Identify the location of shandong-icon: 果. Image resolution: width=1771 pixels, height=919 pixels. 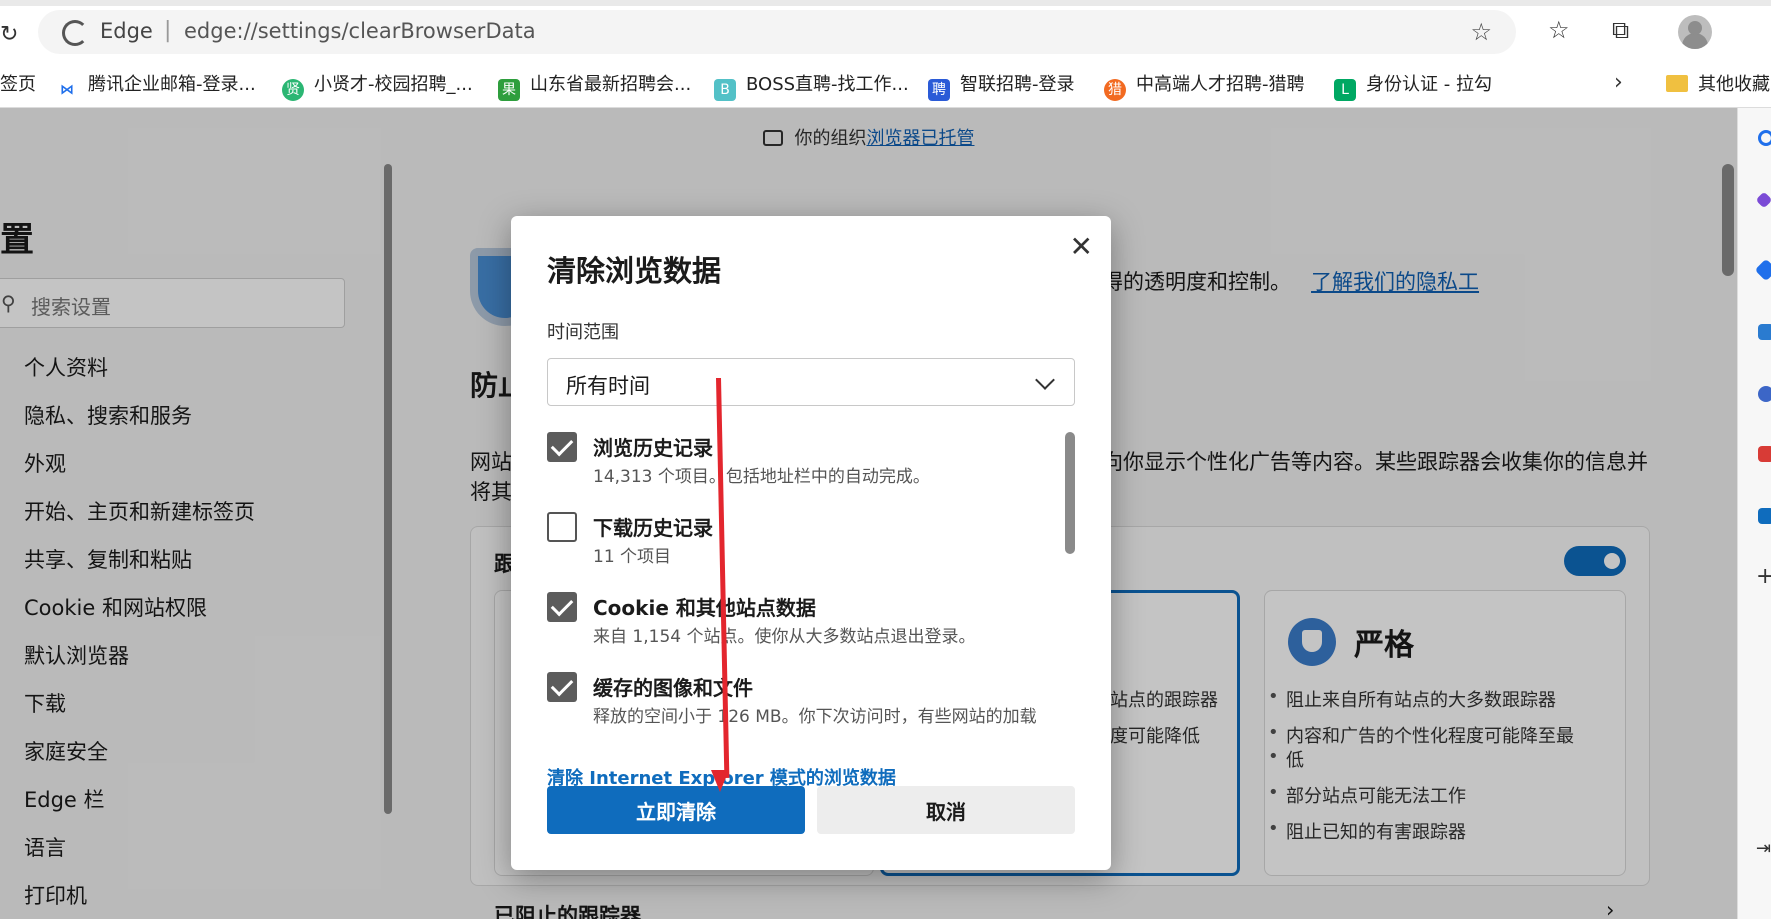
(509, 90).